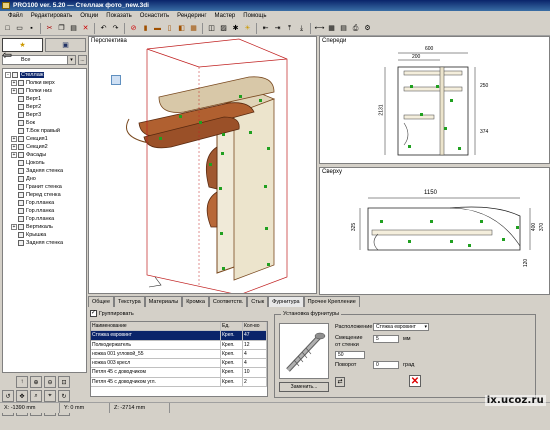 This screenshot has height=430, width=550. What do you see at coordinates (255, 326) in the screenshot?
I see `col-qty: Кол-во` at bounding box center [255, 326].